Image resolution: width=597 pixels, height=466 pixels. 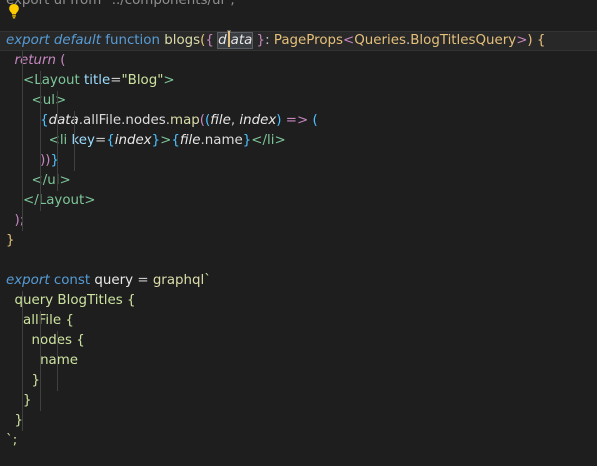 What do you see at coordinates (75, 300) in the screenshot?
I see `code-token: query BlogTitles {` at bounding box center [75, 300].